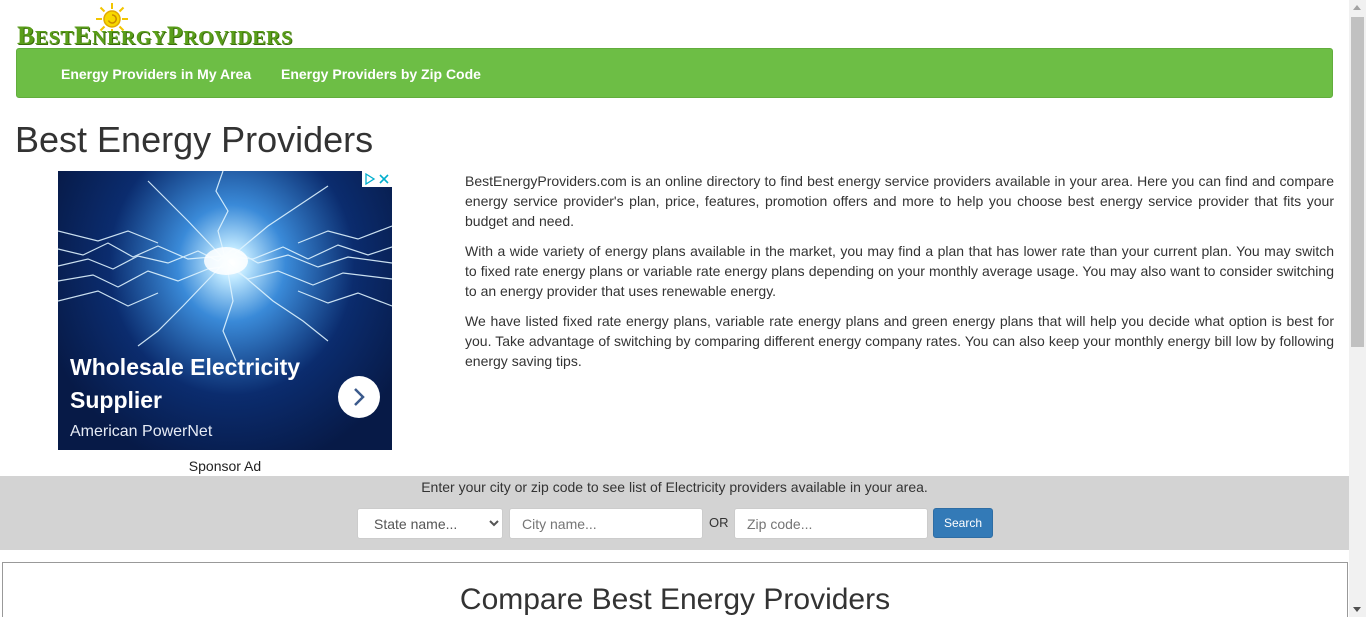  I want to click on ad-title: Wholesale Electricity Supplier, so click(185, 383).